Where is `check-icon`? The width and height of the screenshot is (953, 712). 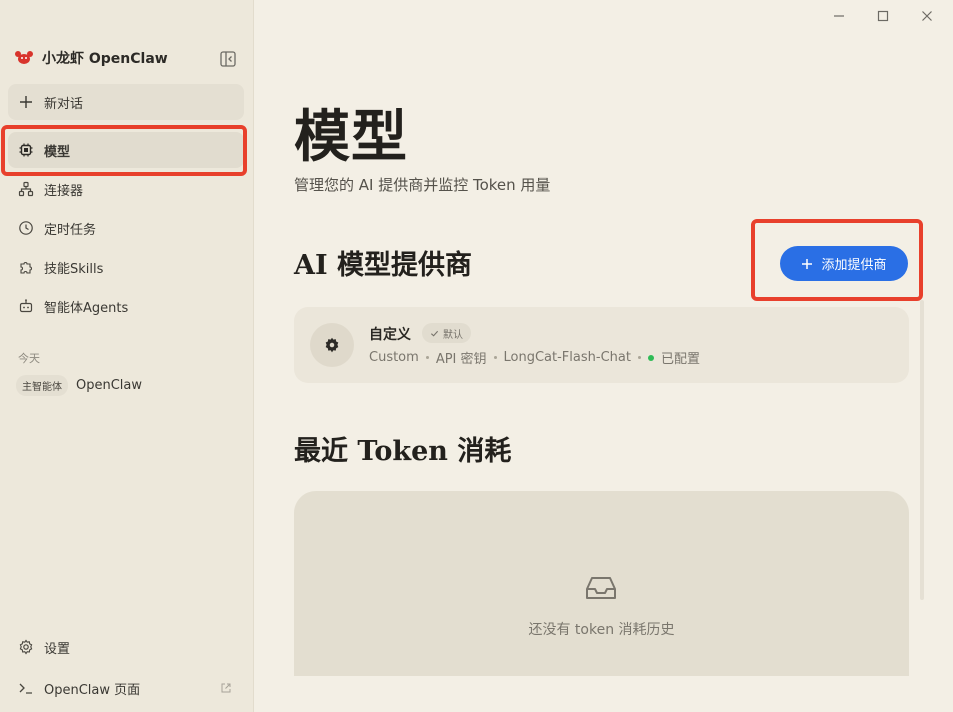
check-icon is located at coordinates (434, 333).